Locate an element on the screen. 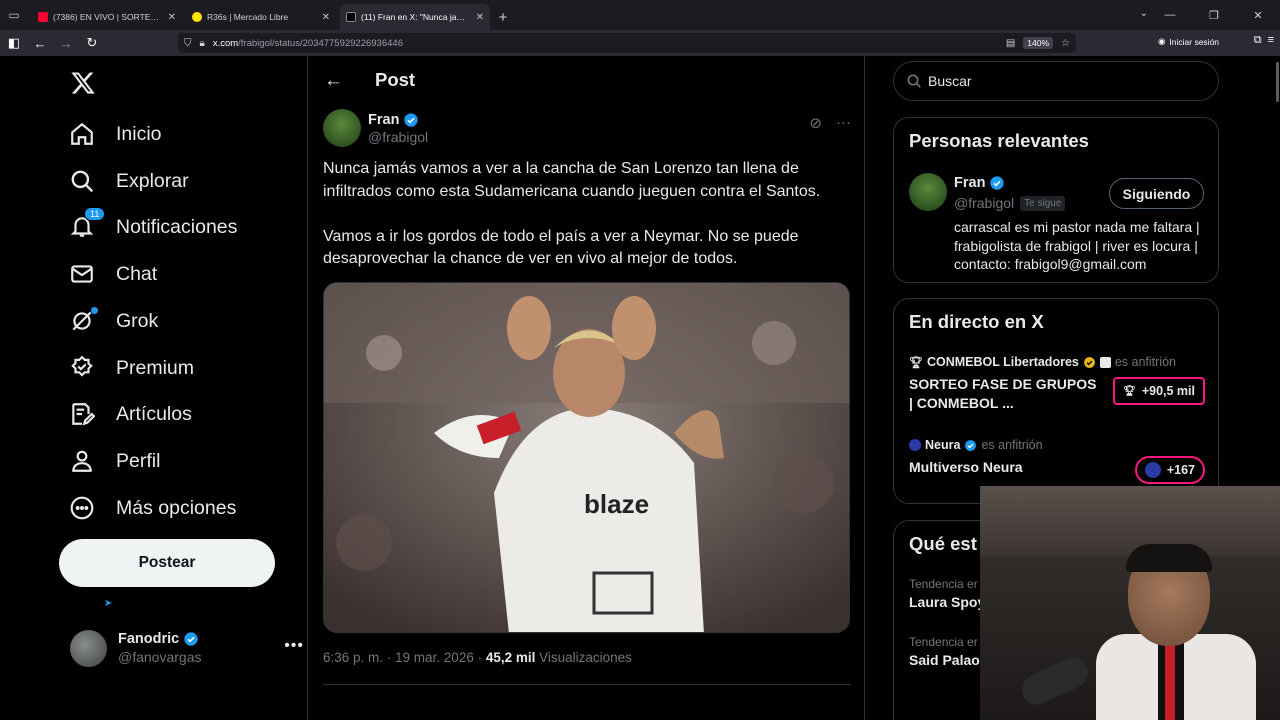 This screenshot has height=720, width=1280. more-horizontal-icon: ··· is located at coordinates (843, 123).